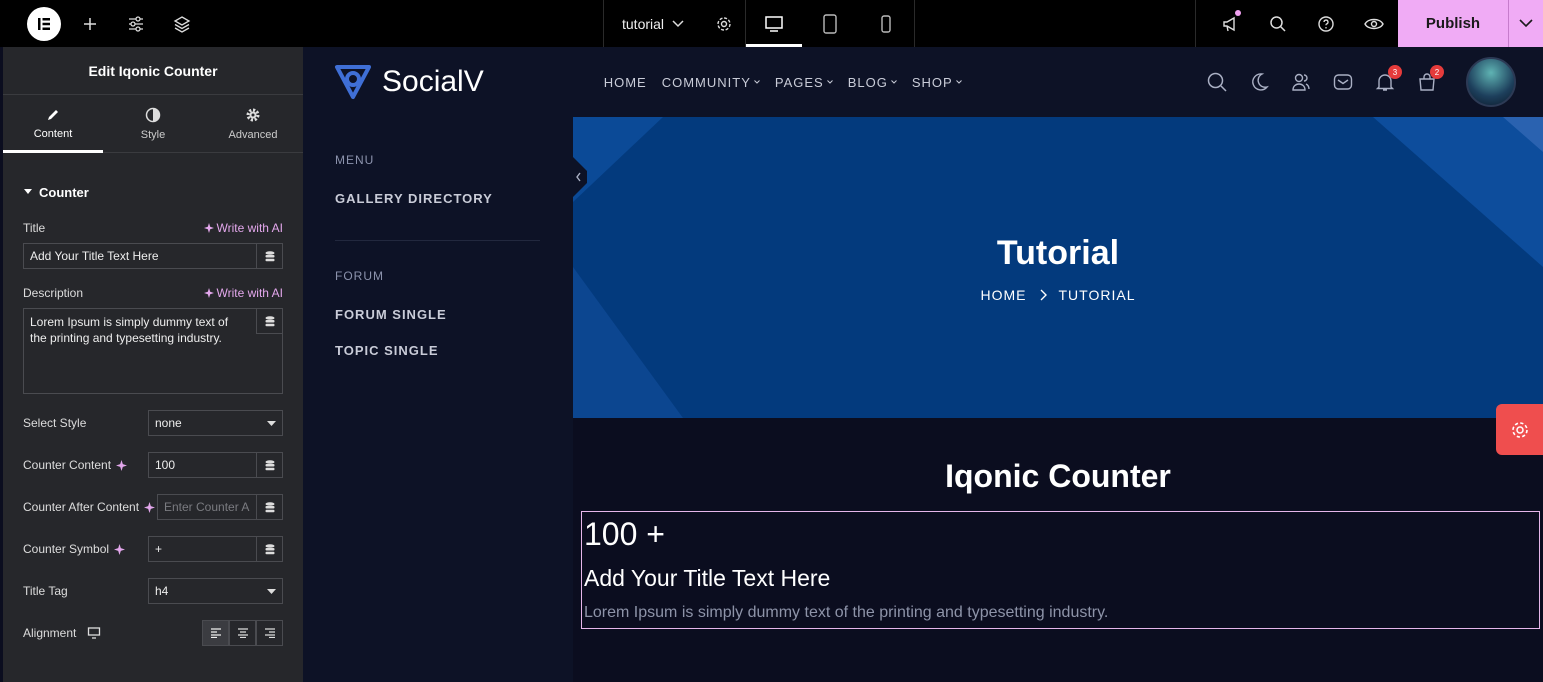 This screenshot has height=682, width=1543. I want to click on counter-after-label: Counter After Content, so click(81, 507).